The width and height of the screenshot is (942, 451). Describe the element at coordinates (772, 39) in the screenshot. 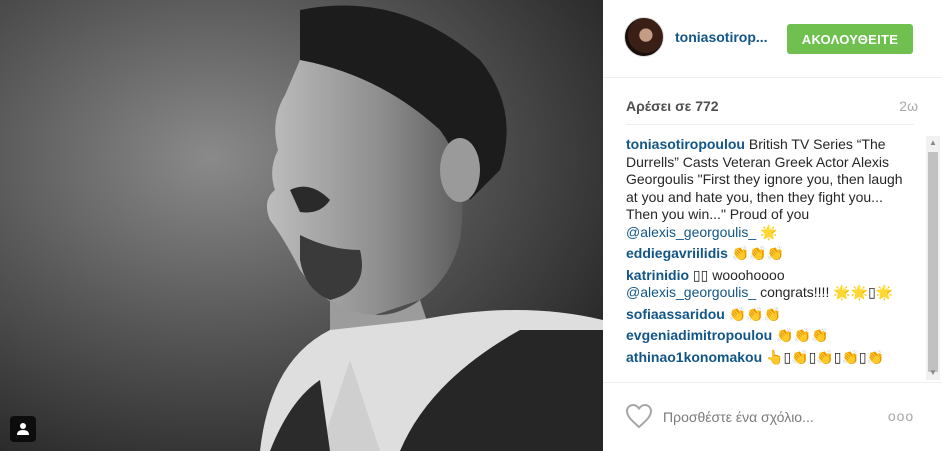

I see `post-header: toniasotirop... ΑΚΟΛΟΥΘΕΙΤΕ` at that location.